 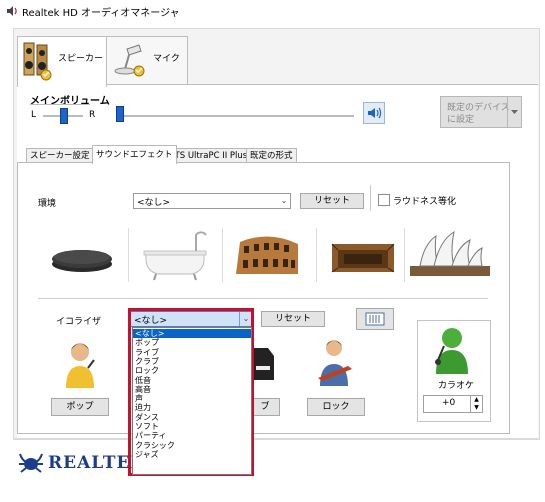 I want to click on chevron-down-icon, so click(x=514, y=112).